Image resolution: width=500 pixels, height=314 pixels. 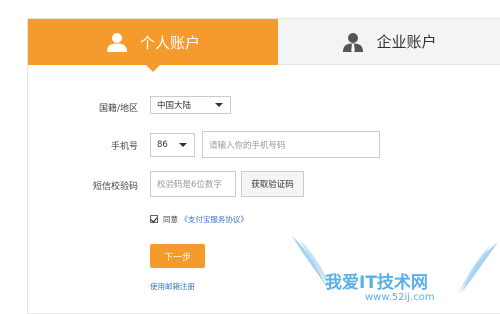 I want to click on user-icon, so click(x=116, y=42).